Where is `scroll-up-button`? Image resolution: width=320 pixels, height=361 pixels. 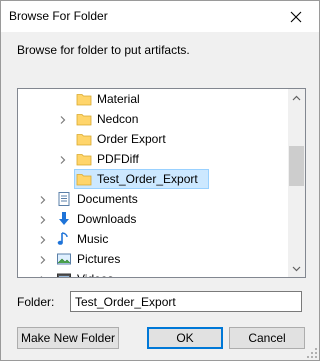 scroll-up-button is located at coordinates (296, 97).